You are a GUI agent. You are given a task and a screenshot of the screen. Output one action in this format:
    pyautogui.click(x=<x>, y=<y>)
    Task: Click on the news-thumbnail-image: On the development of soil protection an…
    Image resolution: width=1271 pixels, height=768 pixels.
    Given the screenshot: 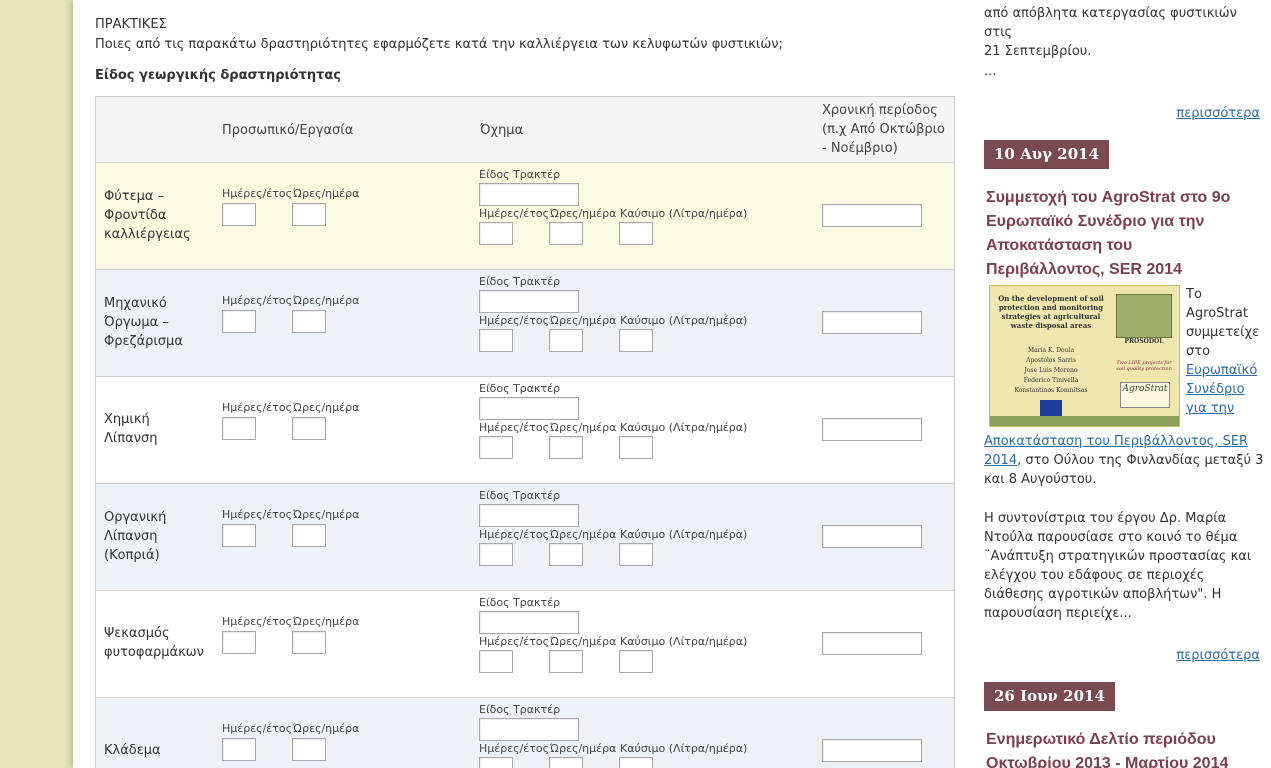 What is the action you would take?
    pyautogui.click(x=1084, y=356)
    